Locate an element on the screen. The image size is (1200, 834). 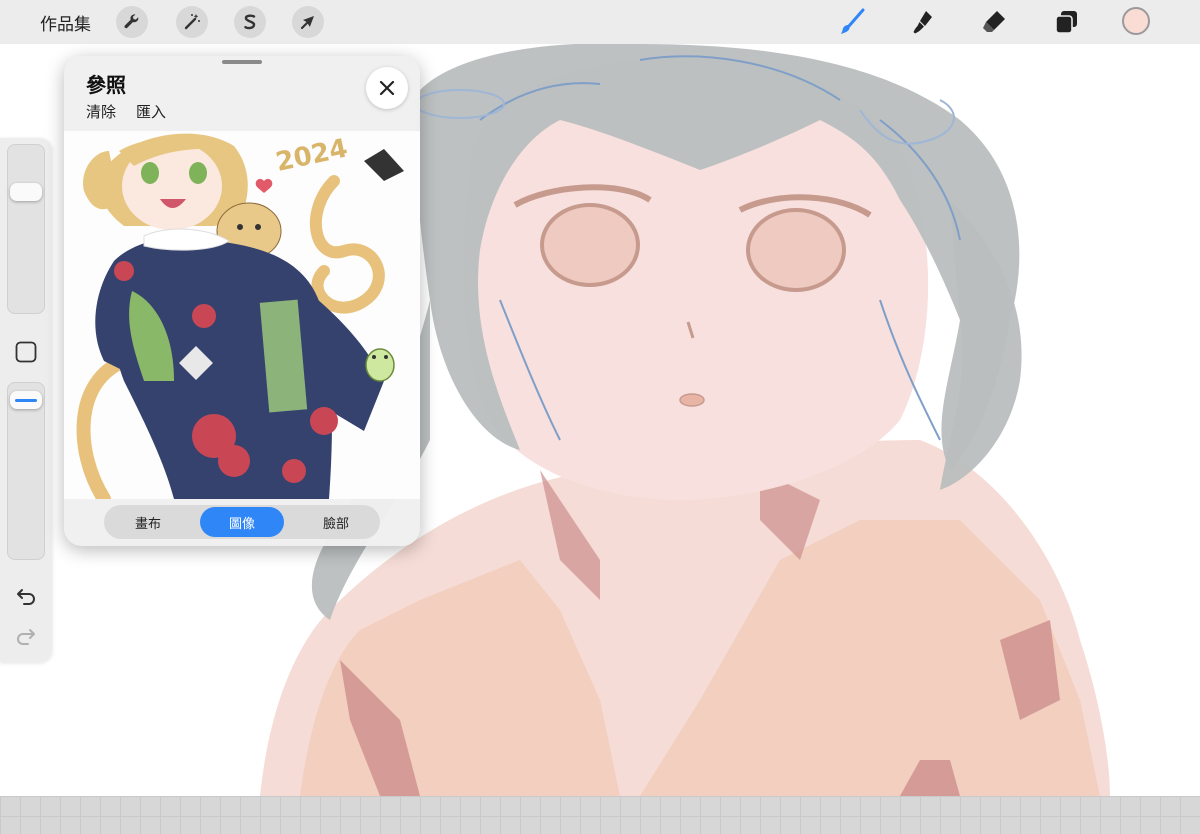
transform-button is located at coordinates (308, 22).